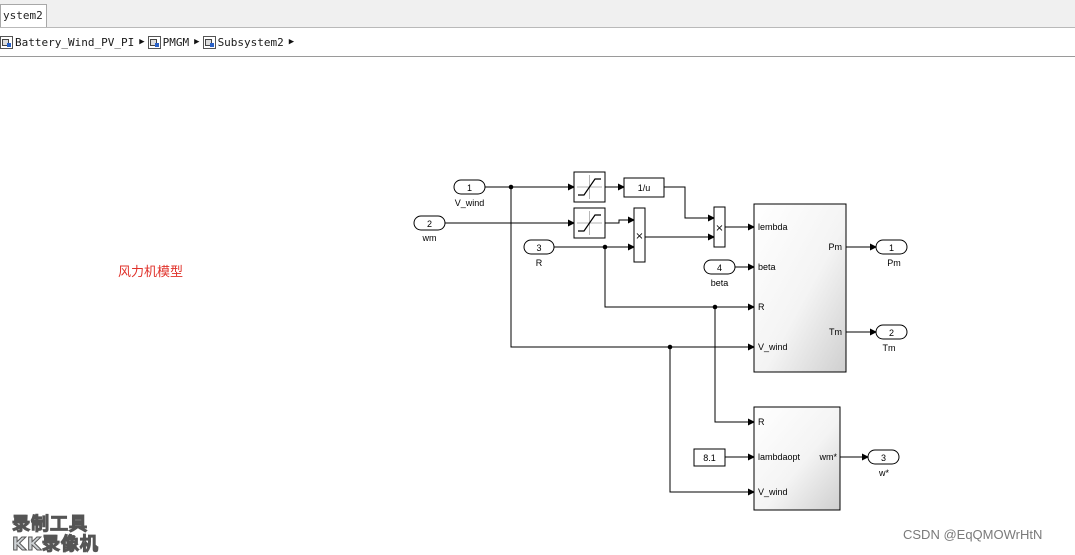  What do you see at coordinates (469, 193) in the screenshot?
I see `inport-v-wind: 1 V_wind` at bounding box center [469, 193].